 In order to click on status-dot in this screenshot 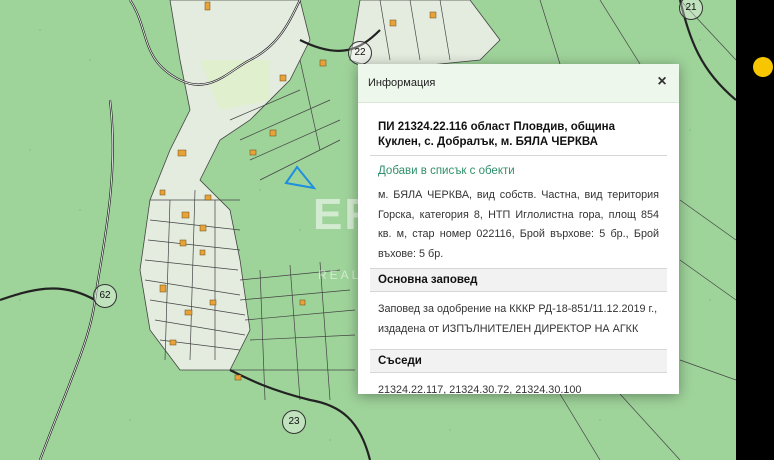, I will do `click(763, 67)`.